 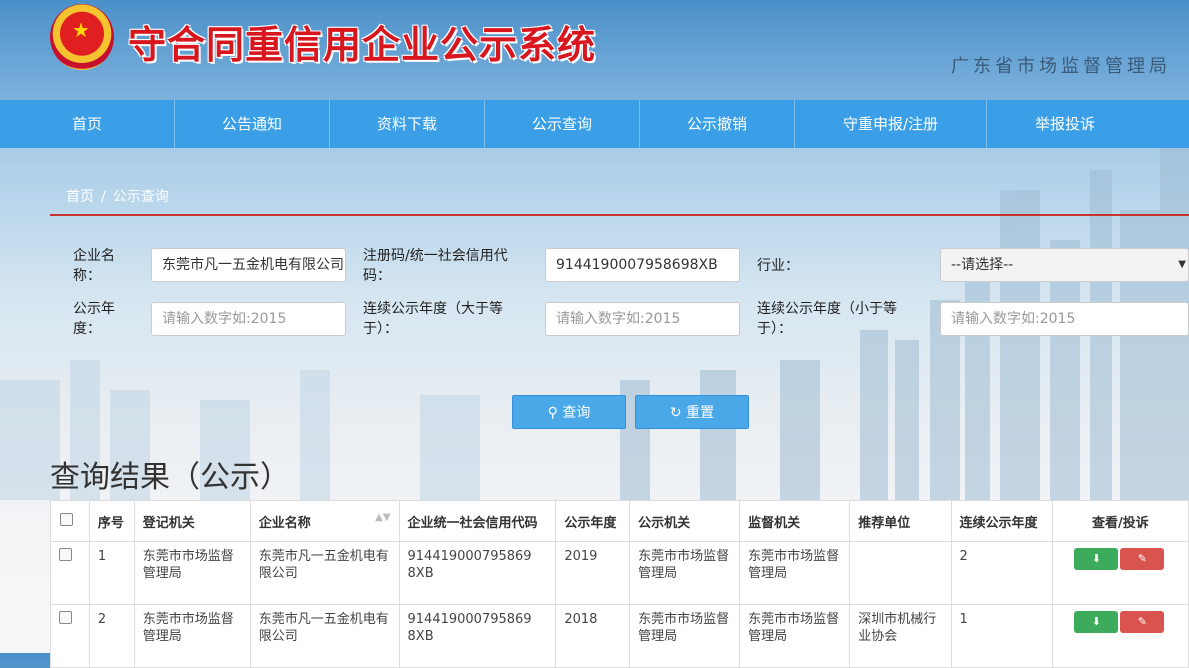 I want to click on divider, so click(x=619, y=215).